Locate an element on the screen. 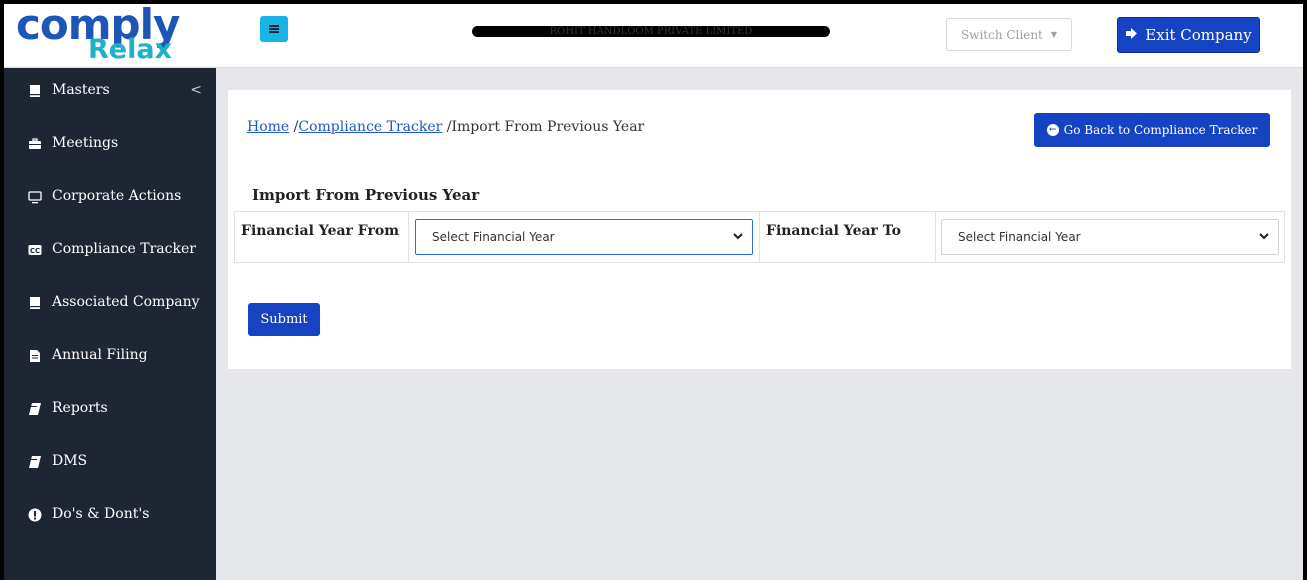 This screenshot has height=580, width=1307. sidebar-item-reports: Reports is located at coordinates (110, 426).